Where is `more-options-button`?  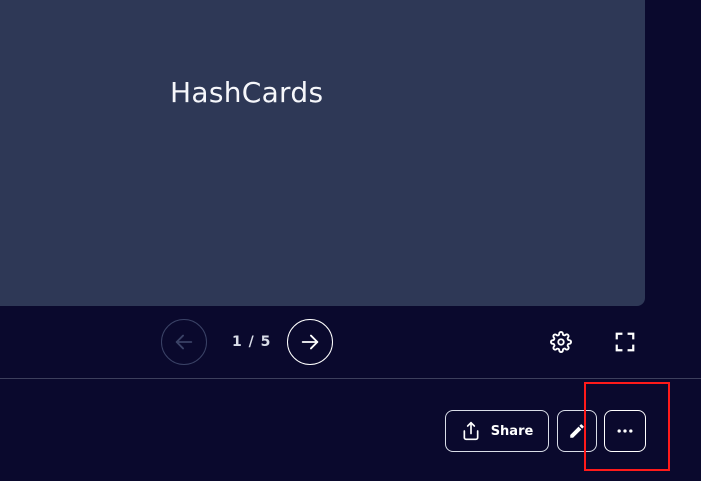 more-options-button is located at coordinates (625, 431).